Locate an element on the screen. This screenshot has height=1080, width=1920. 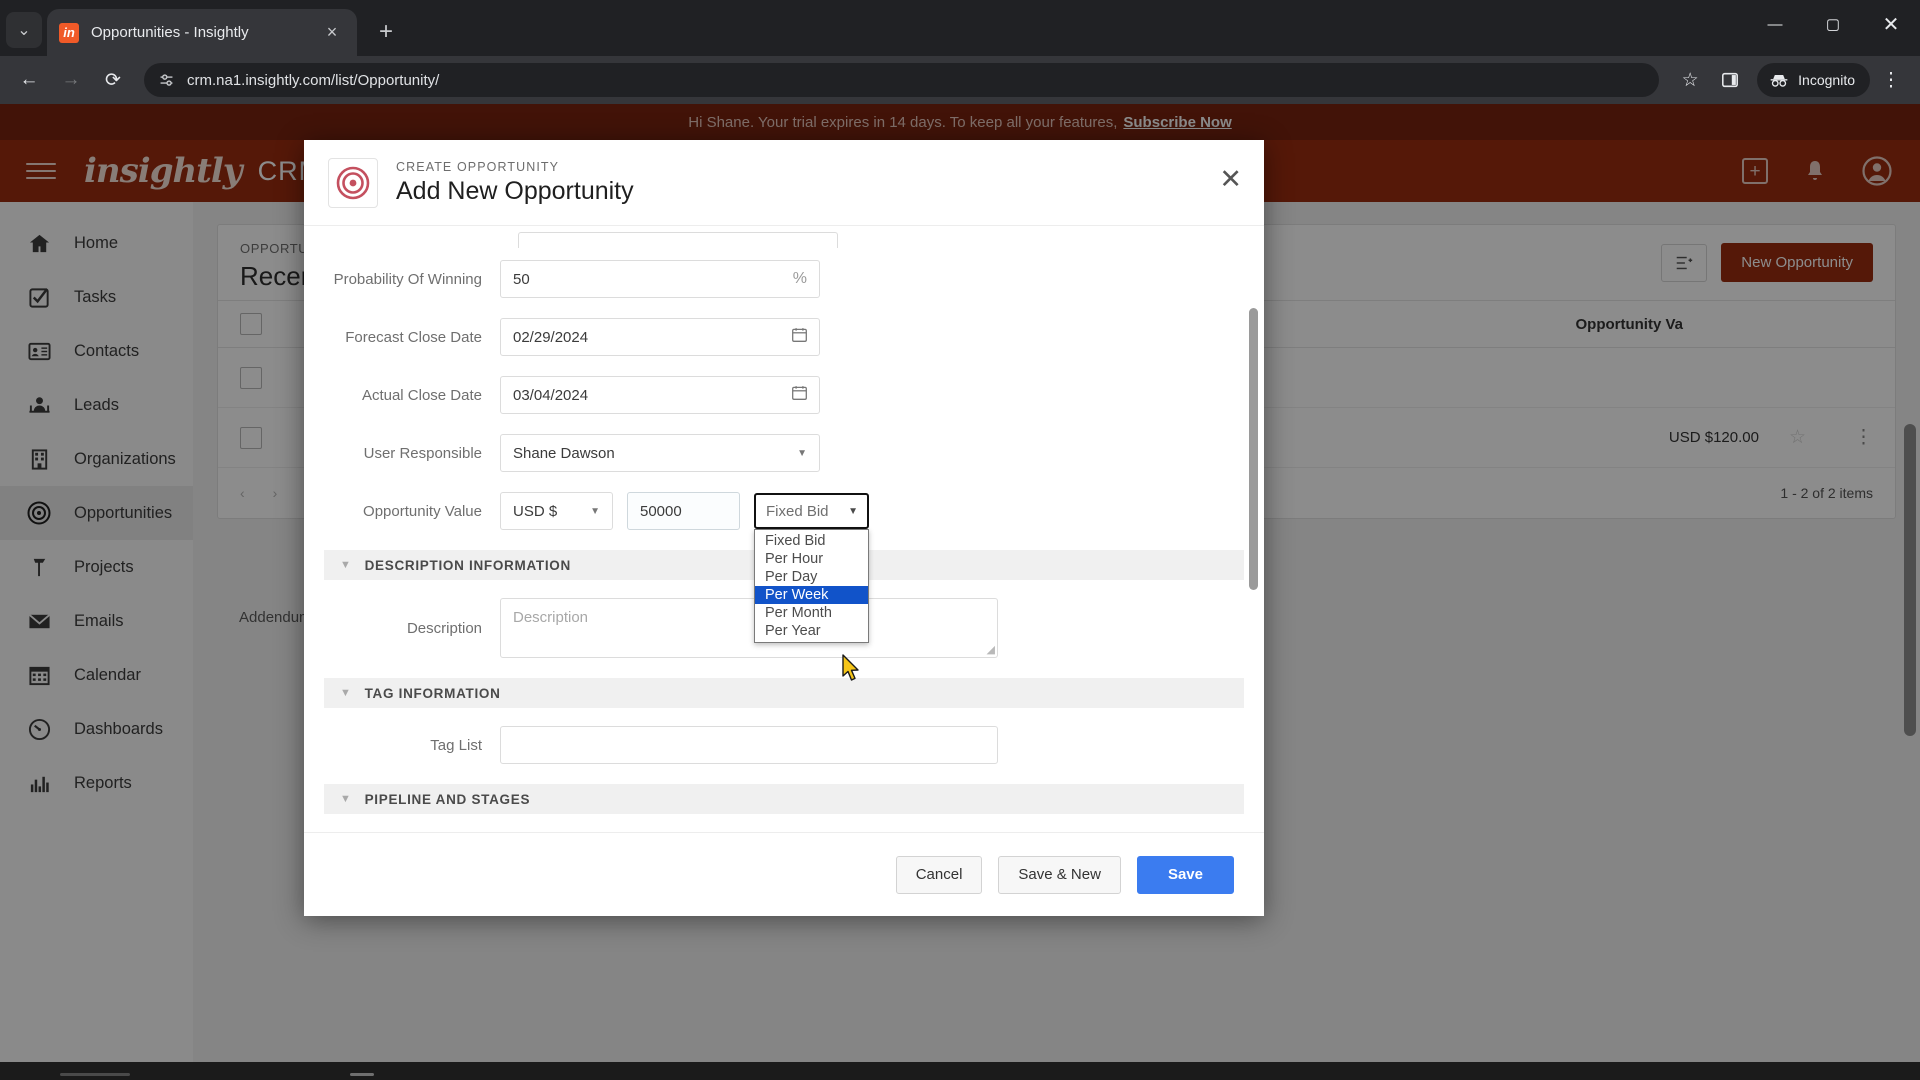
browser-tab: in Opportunities - Insightly × is located at coordinates (202, 32).